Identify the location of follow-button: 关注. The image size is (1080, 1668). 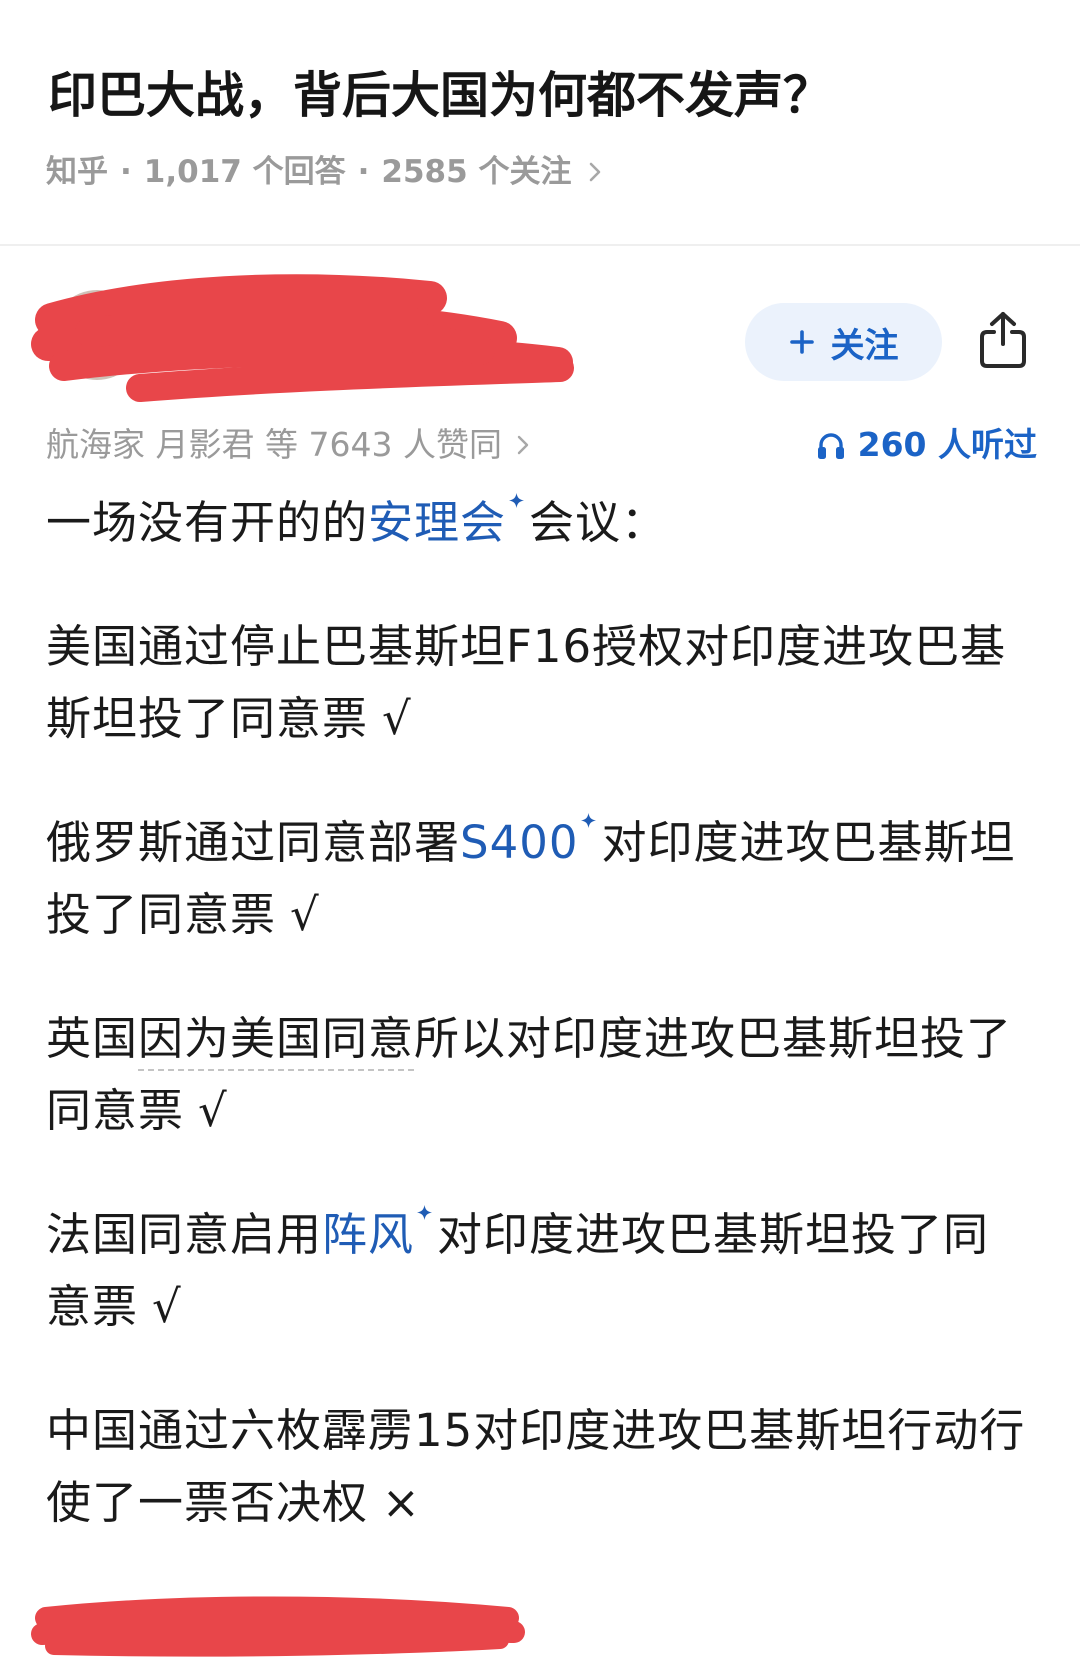
(843, 342).